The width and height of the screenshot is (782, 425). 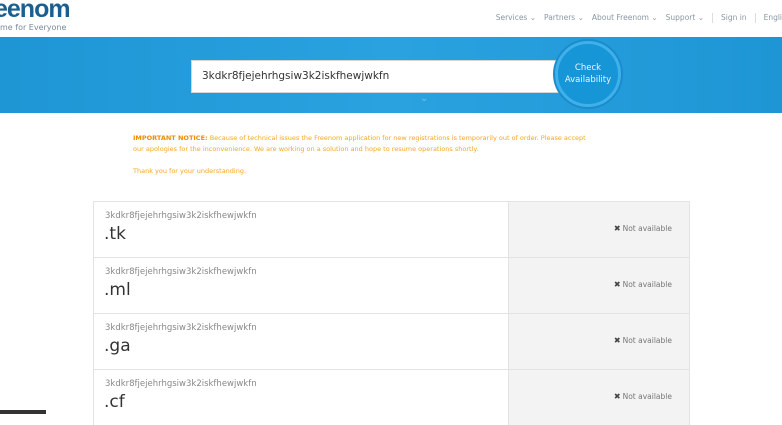 I want to click on logo-tagline: me for Everyone, so click(x=33, y=27).